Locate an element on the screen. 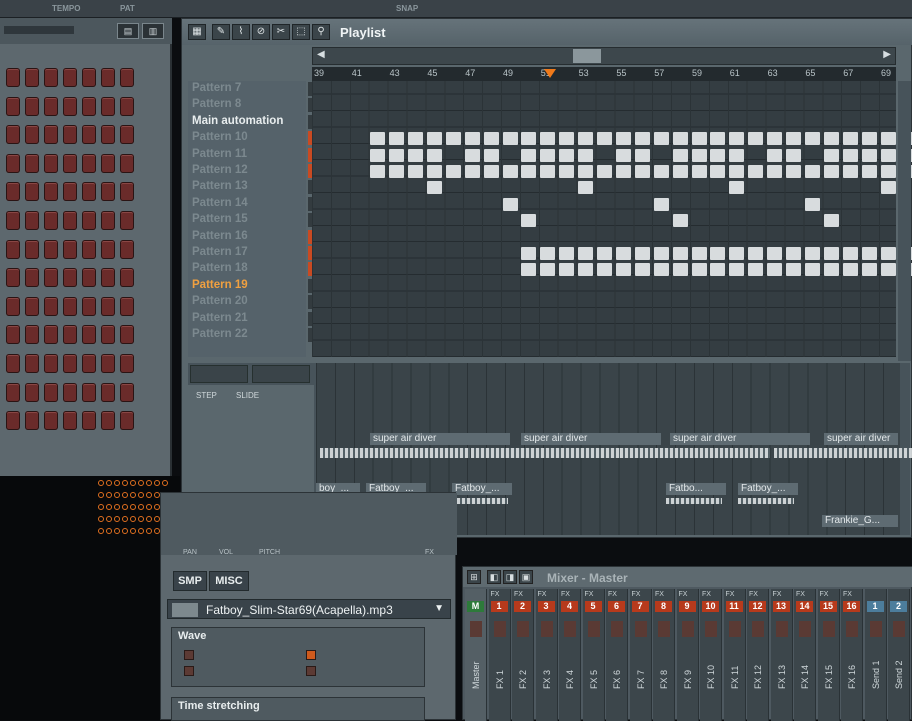  mixer-track: FX 13 FX 13 is located at coordinates (781, 655).